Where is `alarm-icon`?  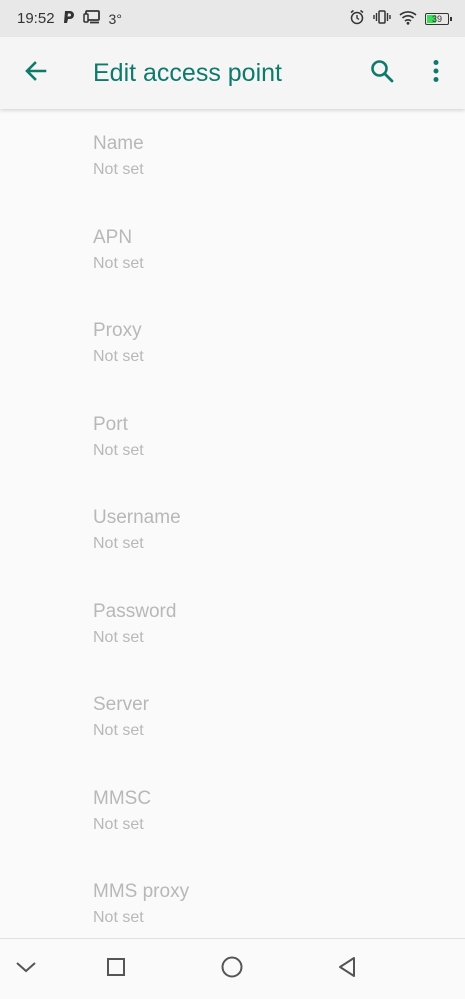 alarm-icon is located at coordinates (357, 18).